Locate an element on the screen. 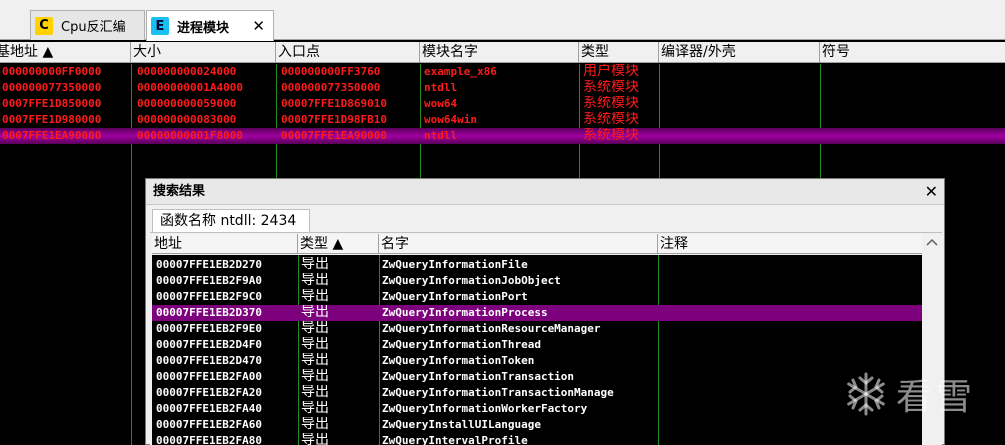 The image size is (1005, 445). module-table-header: 基地址 ▲ 大小 入口点 模块名字 类型 编译器/外壳 符号 is located at coordinates (502, 52).